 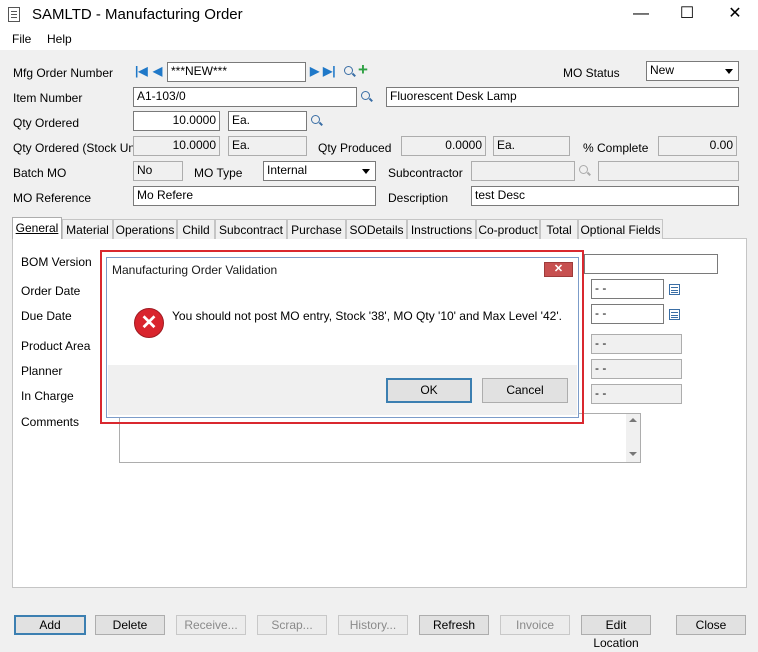 What do you see at coordinates (176, 146) in the screenshot?
I see `qty-ordered-stock-field: 10.0000` at bounding box center [176, 146].